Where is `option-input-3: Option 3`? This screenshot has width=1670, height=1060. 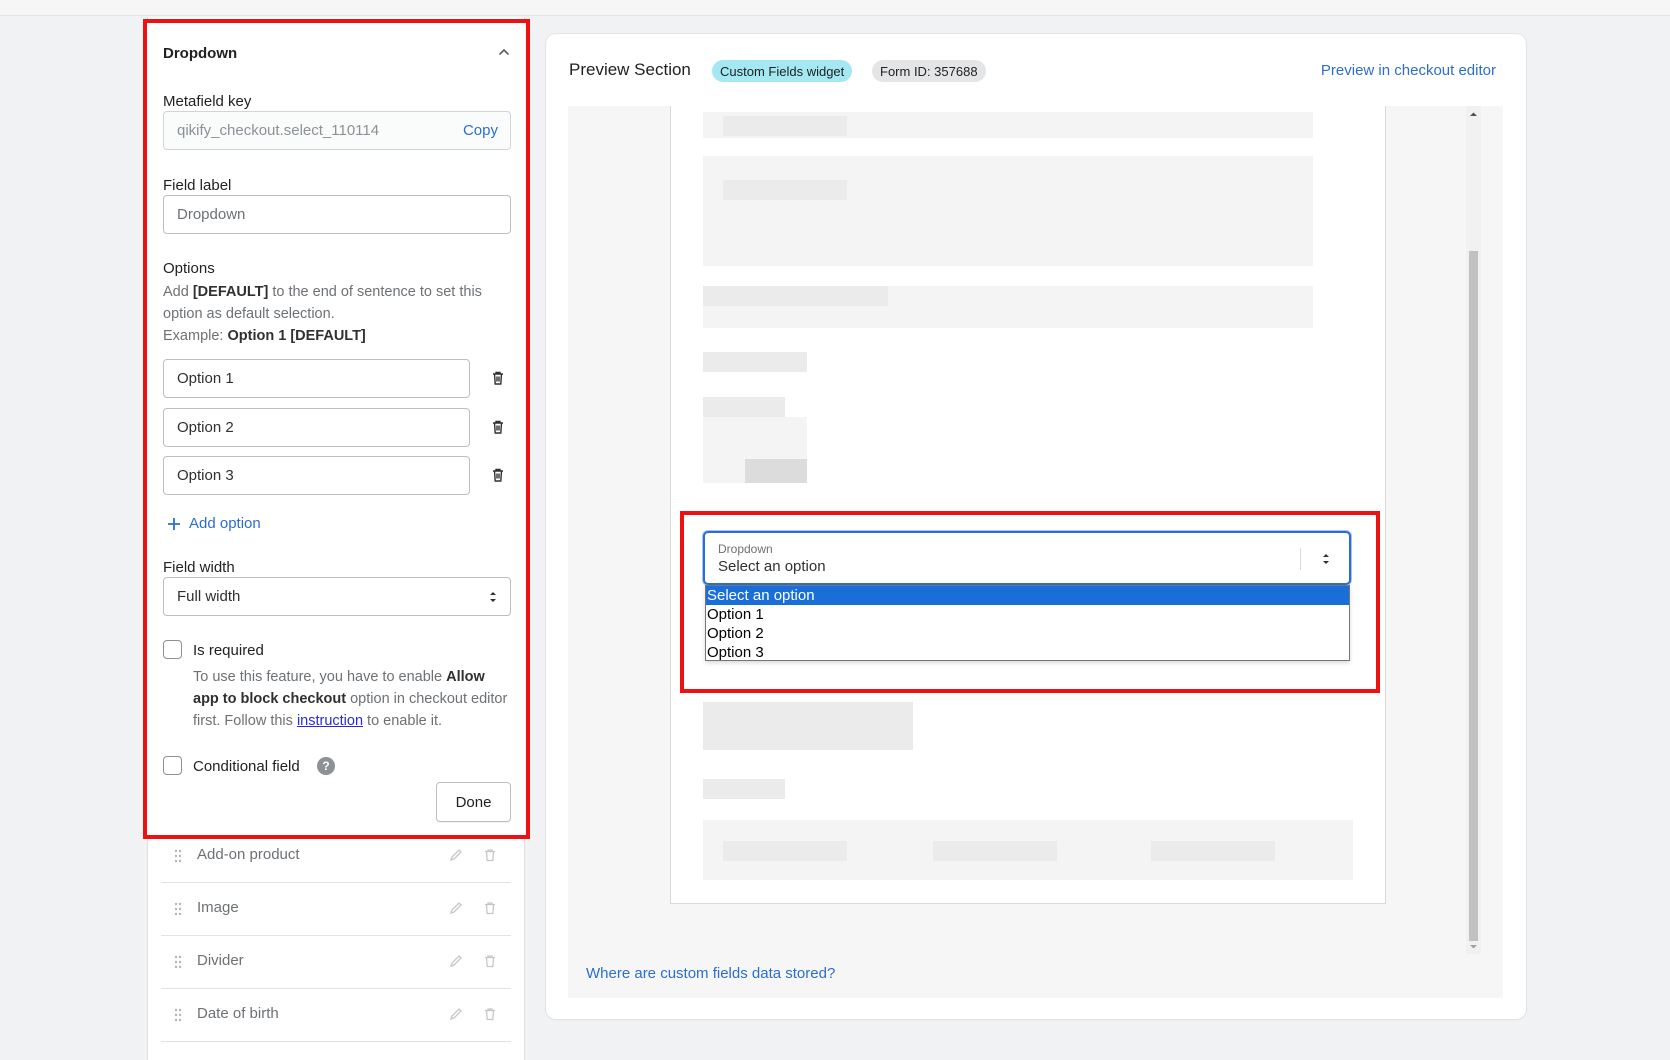 option-input-3: Option 3 is located at coordinates (316, 475).